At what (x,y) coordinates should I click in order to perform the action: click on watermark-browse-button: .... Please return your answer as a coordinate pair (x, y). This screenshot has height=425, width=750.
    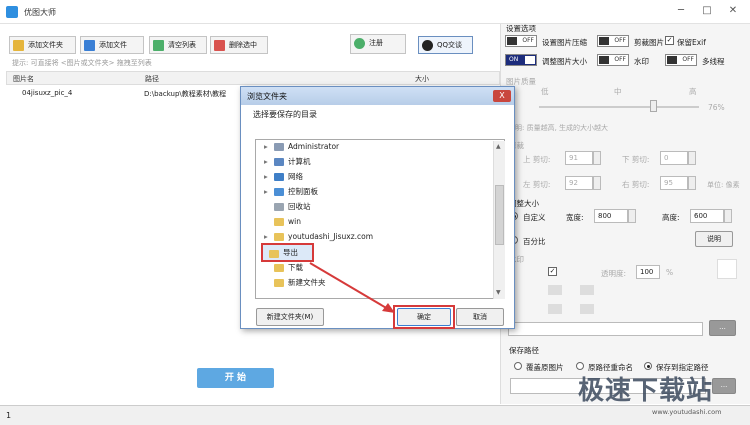
    Looking at the image, I should click on (722, 328).